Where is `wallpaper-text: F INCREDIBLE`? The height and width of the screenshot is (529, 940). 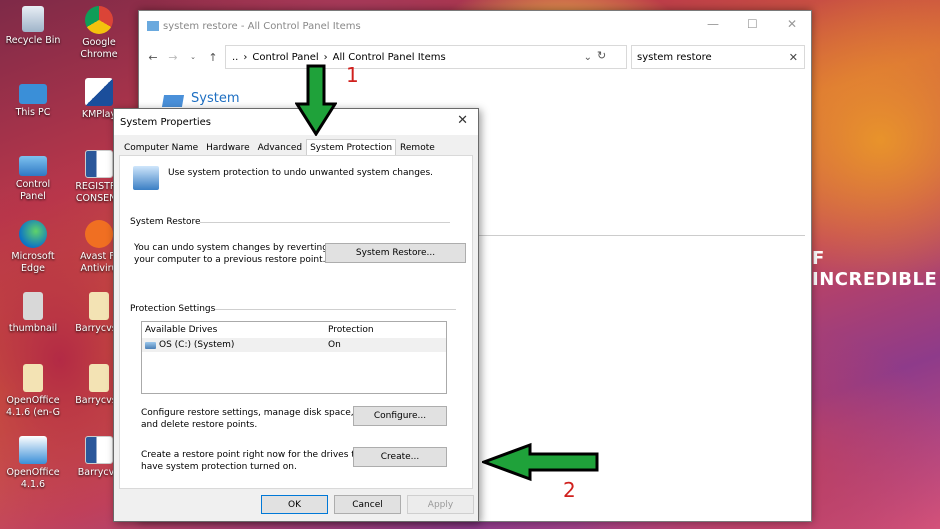
wallpaper-text: F INCREDIBLE is located at coordinates (875, 269).